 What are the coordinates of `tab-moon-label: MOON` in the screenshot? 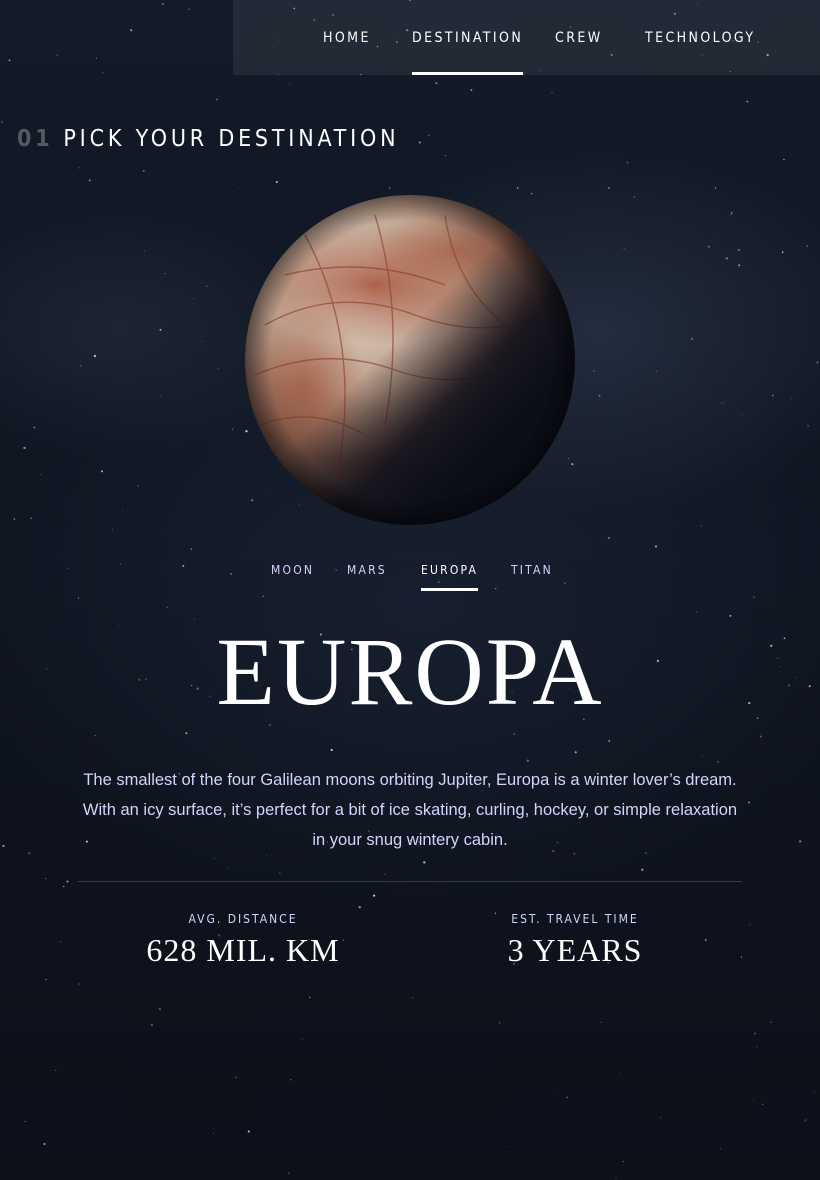 It's located at (293, 570).